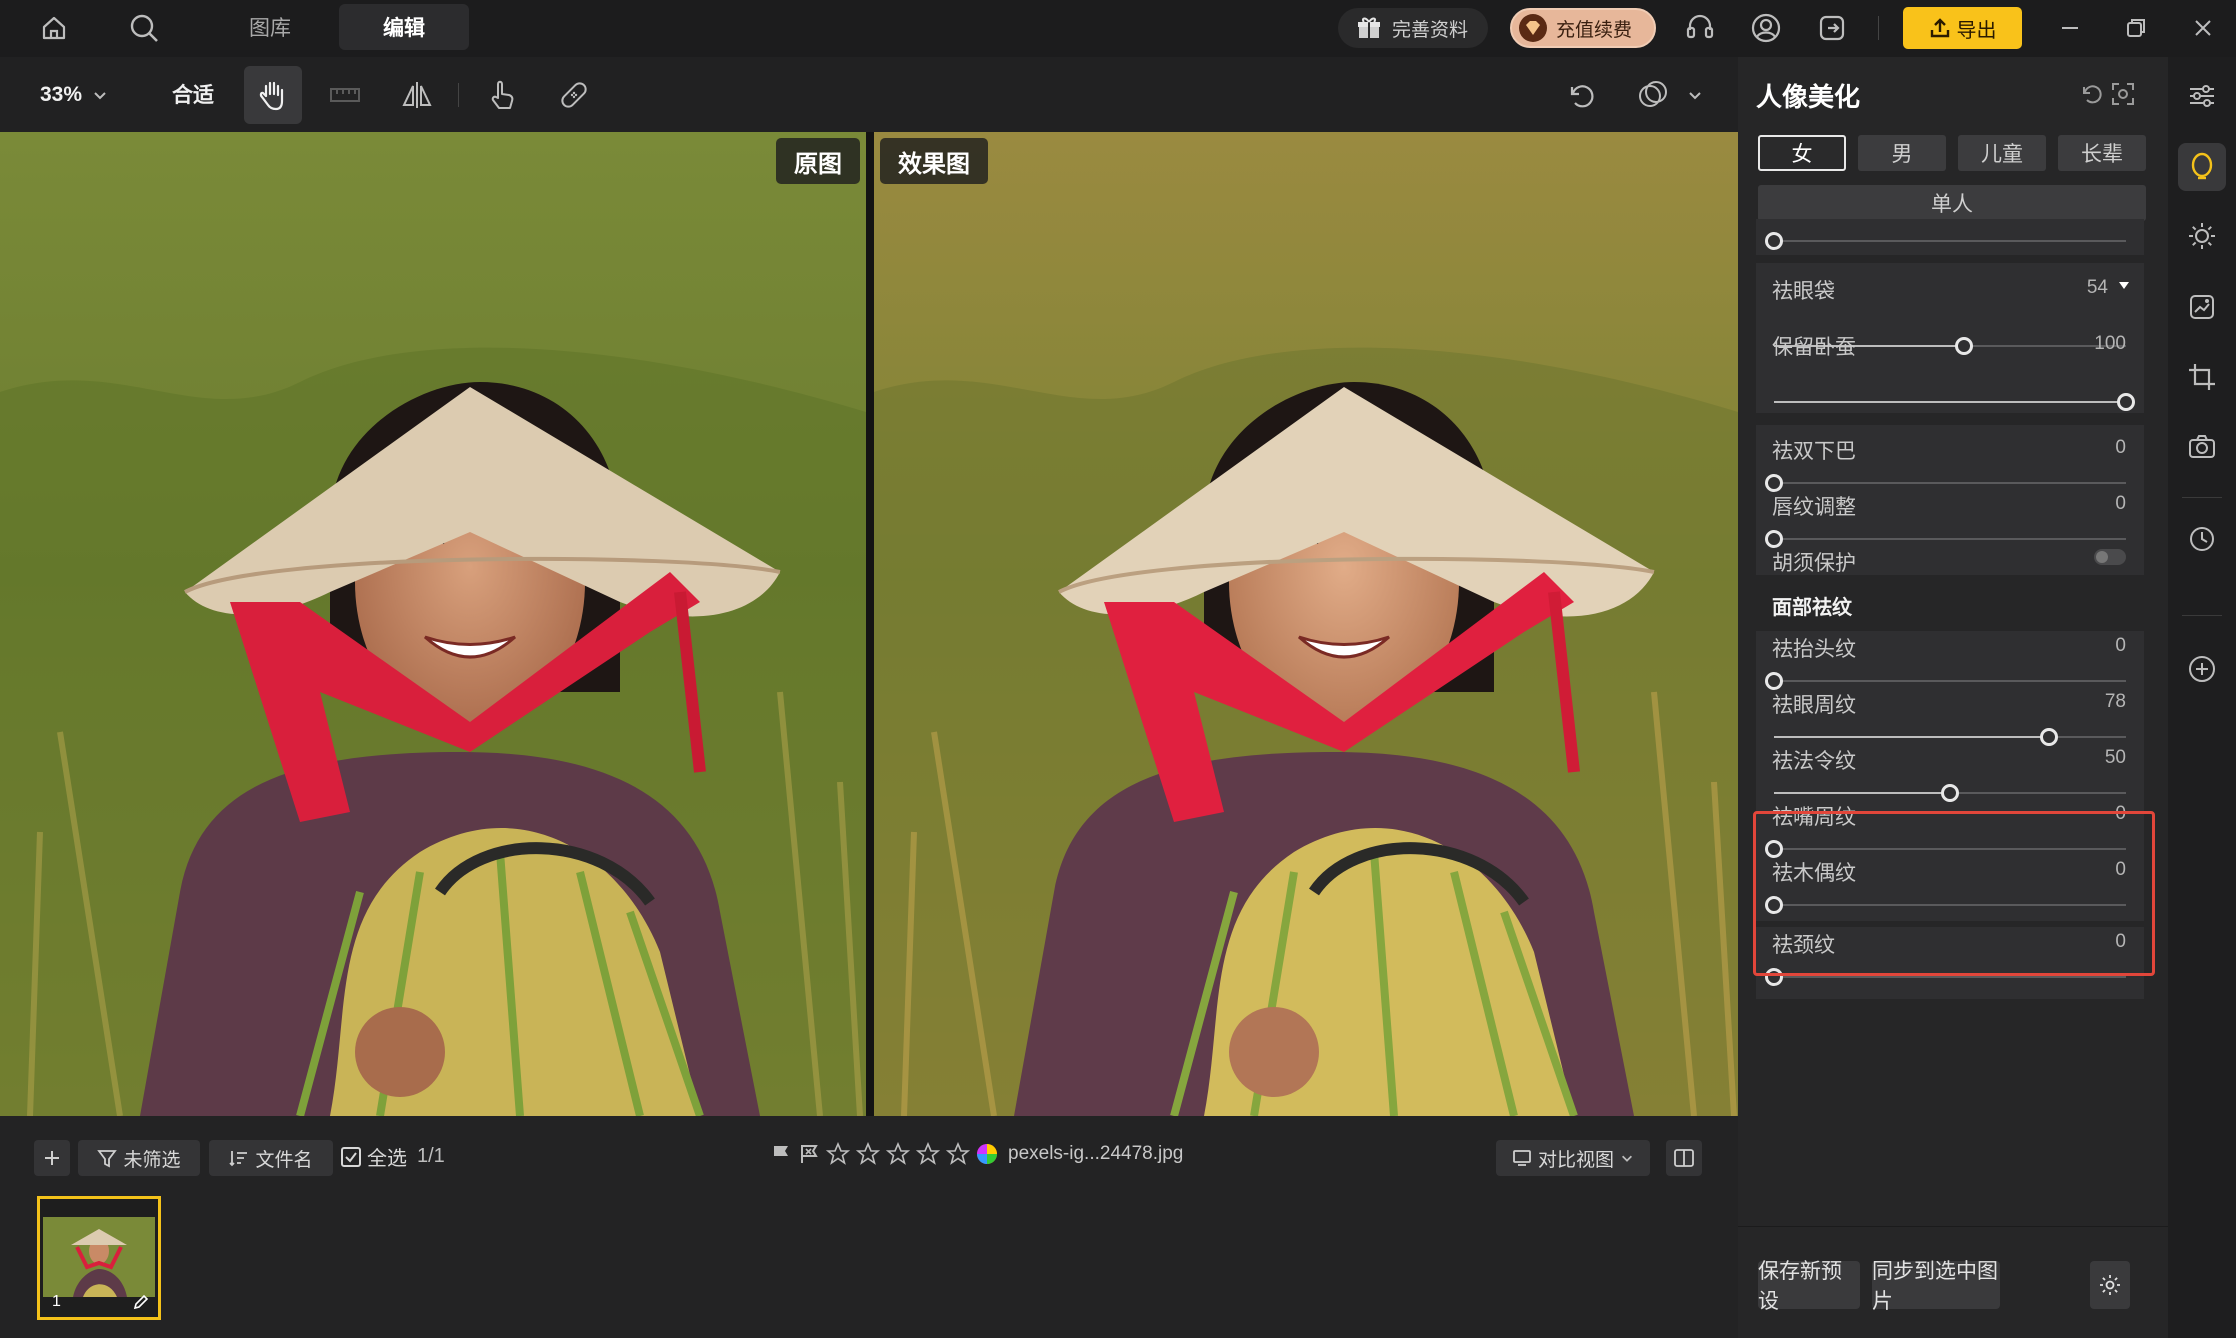 The width and height of the screenshot is (2236, 1338). I want to click on slider-value: 54, so click(2097, 288).